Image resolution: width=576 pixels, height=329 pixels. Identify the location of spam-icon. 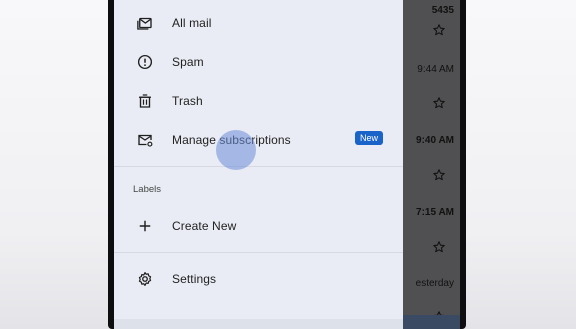
(145, 62).